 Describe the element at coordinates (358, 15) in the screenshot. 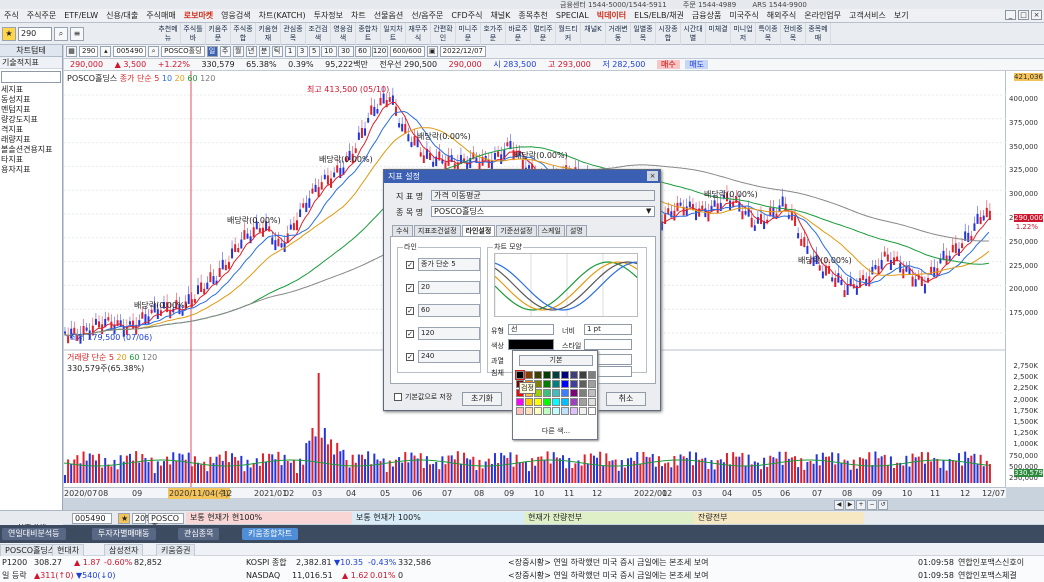

I see `menu-item: 차트` at that location.